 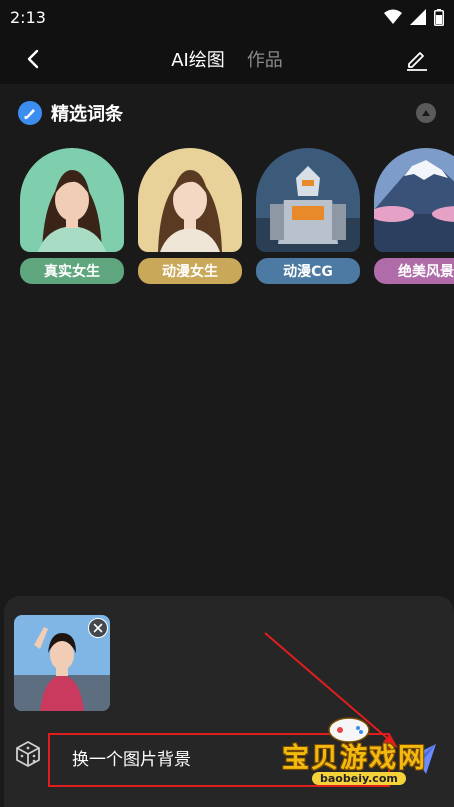 I want to click on send-button, so click(x=420, y=758).